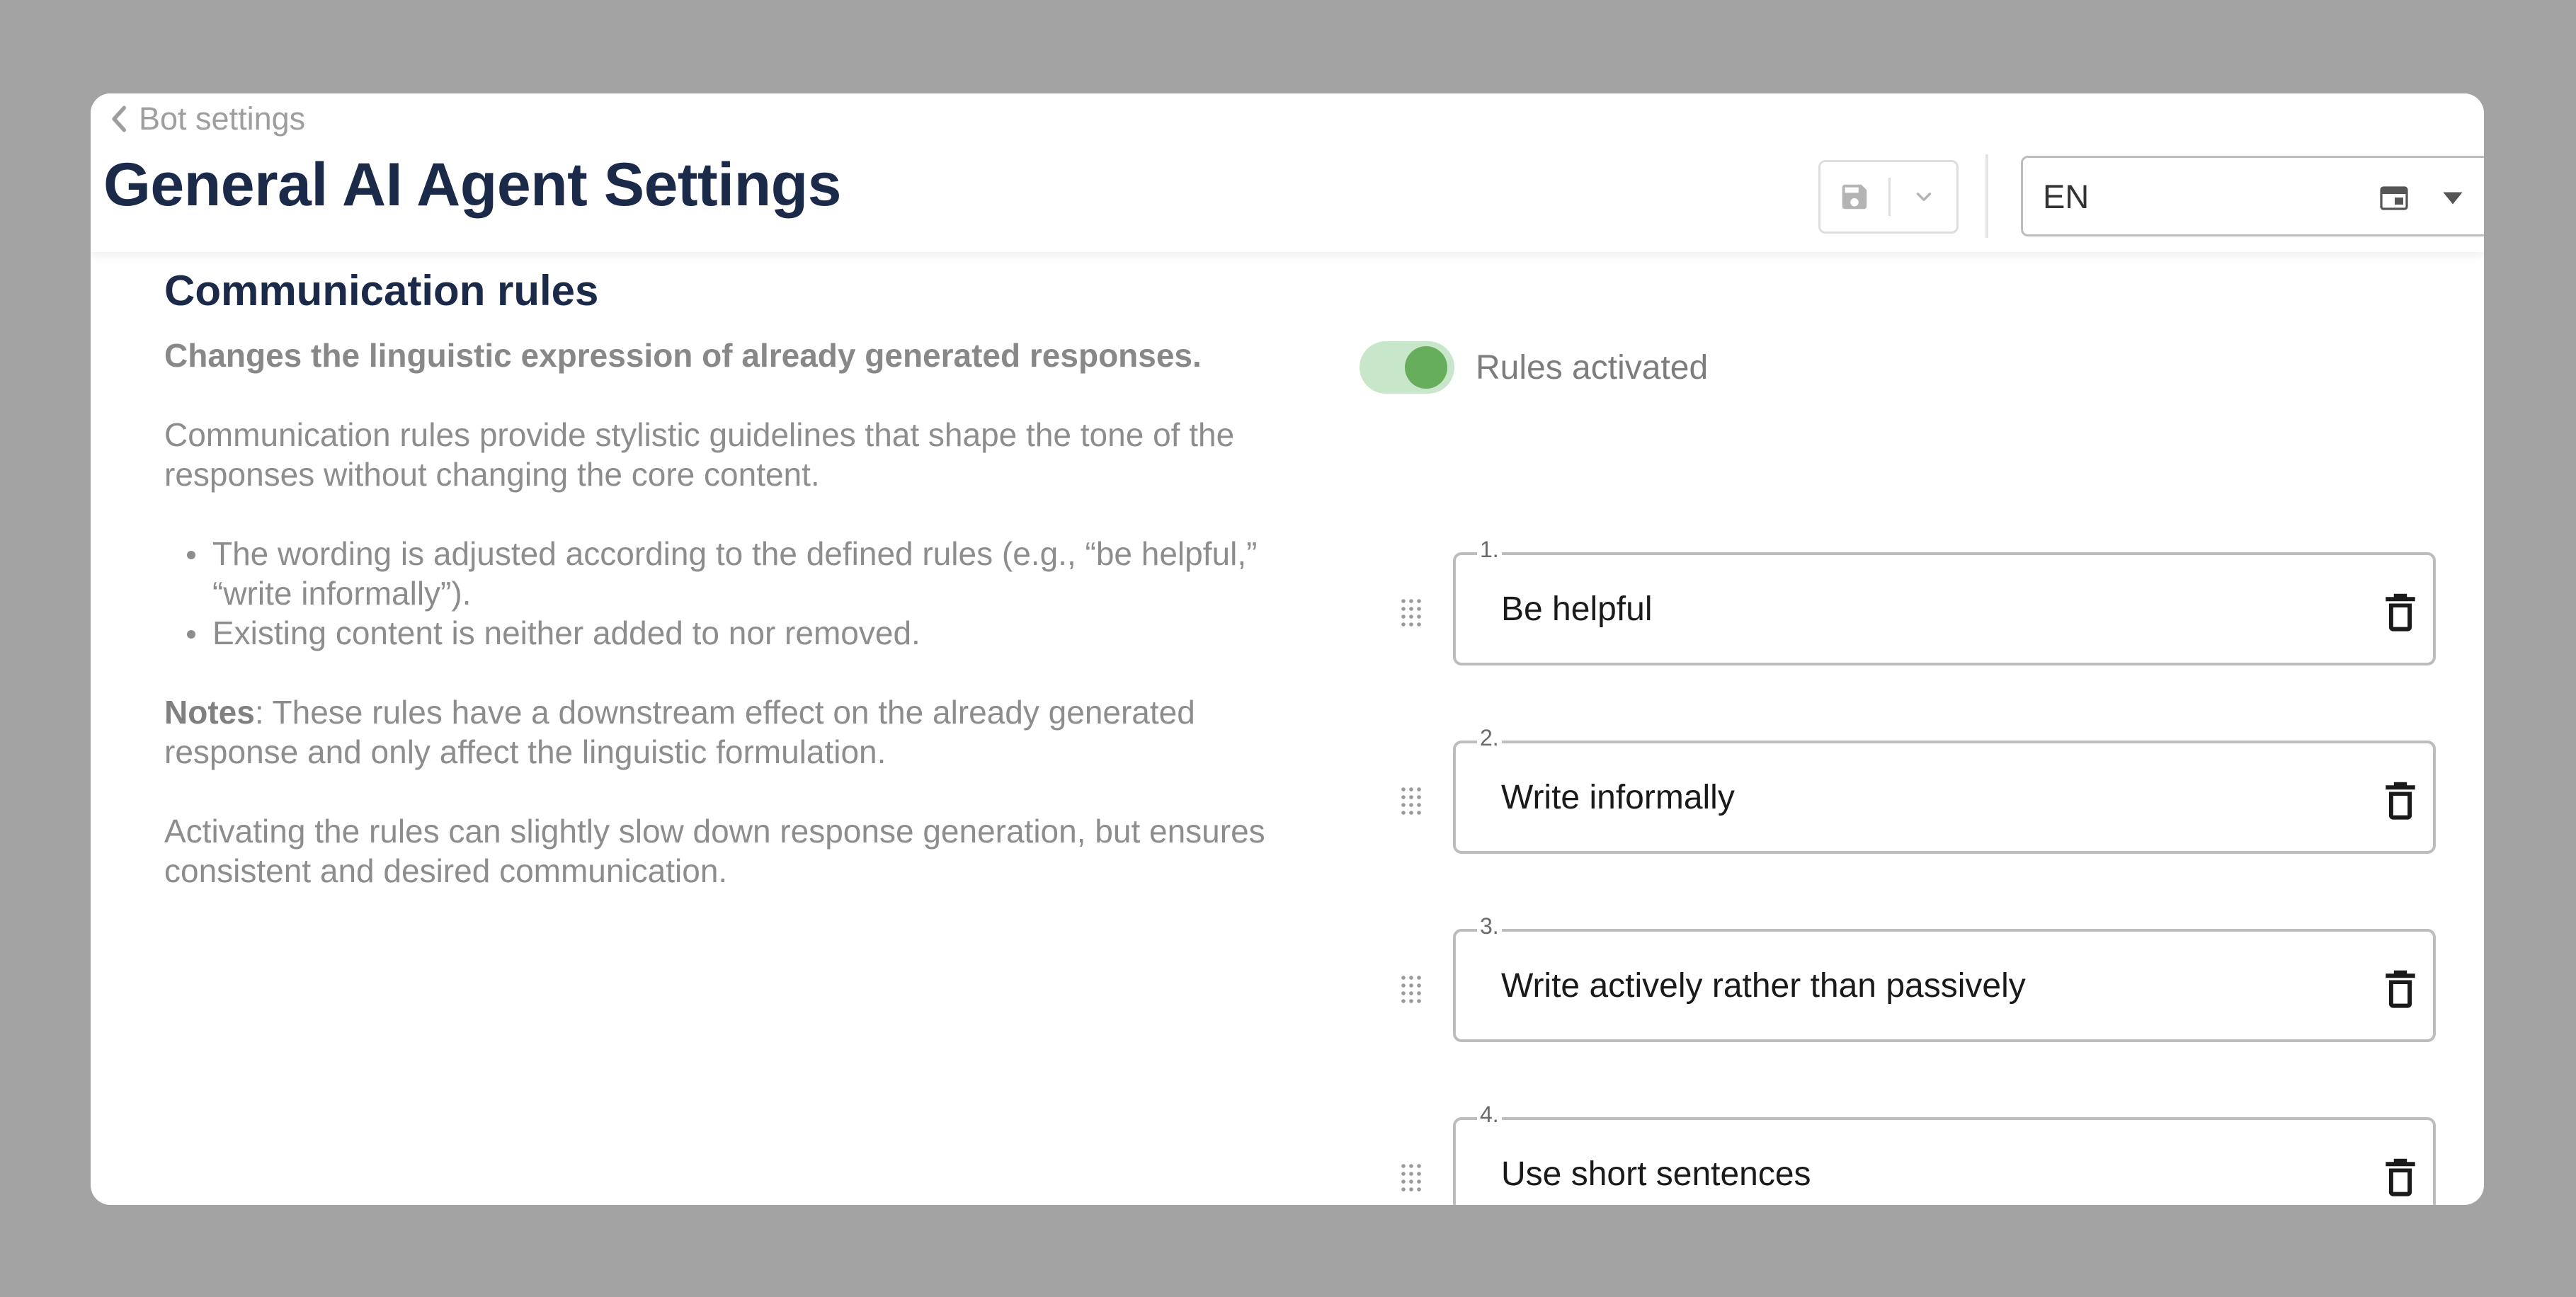  I want to click on rule-item: 4. Use short sentences, so click(1927, 1153).